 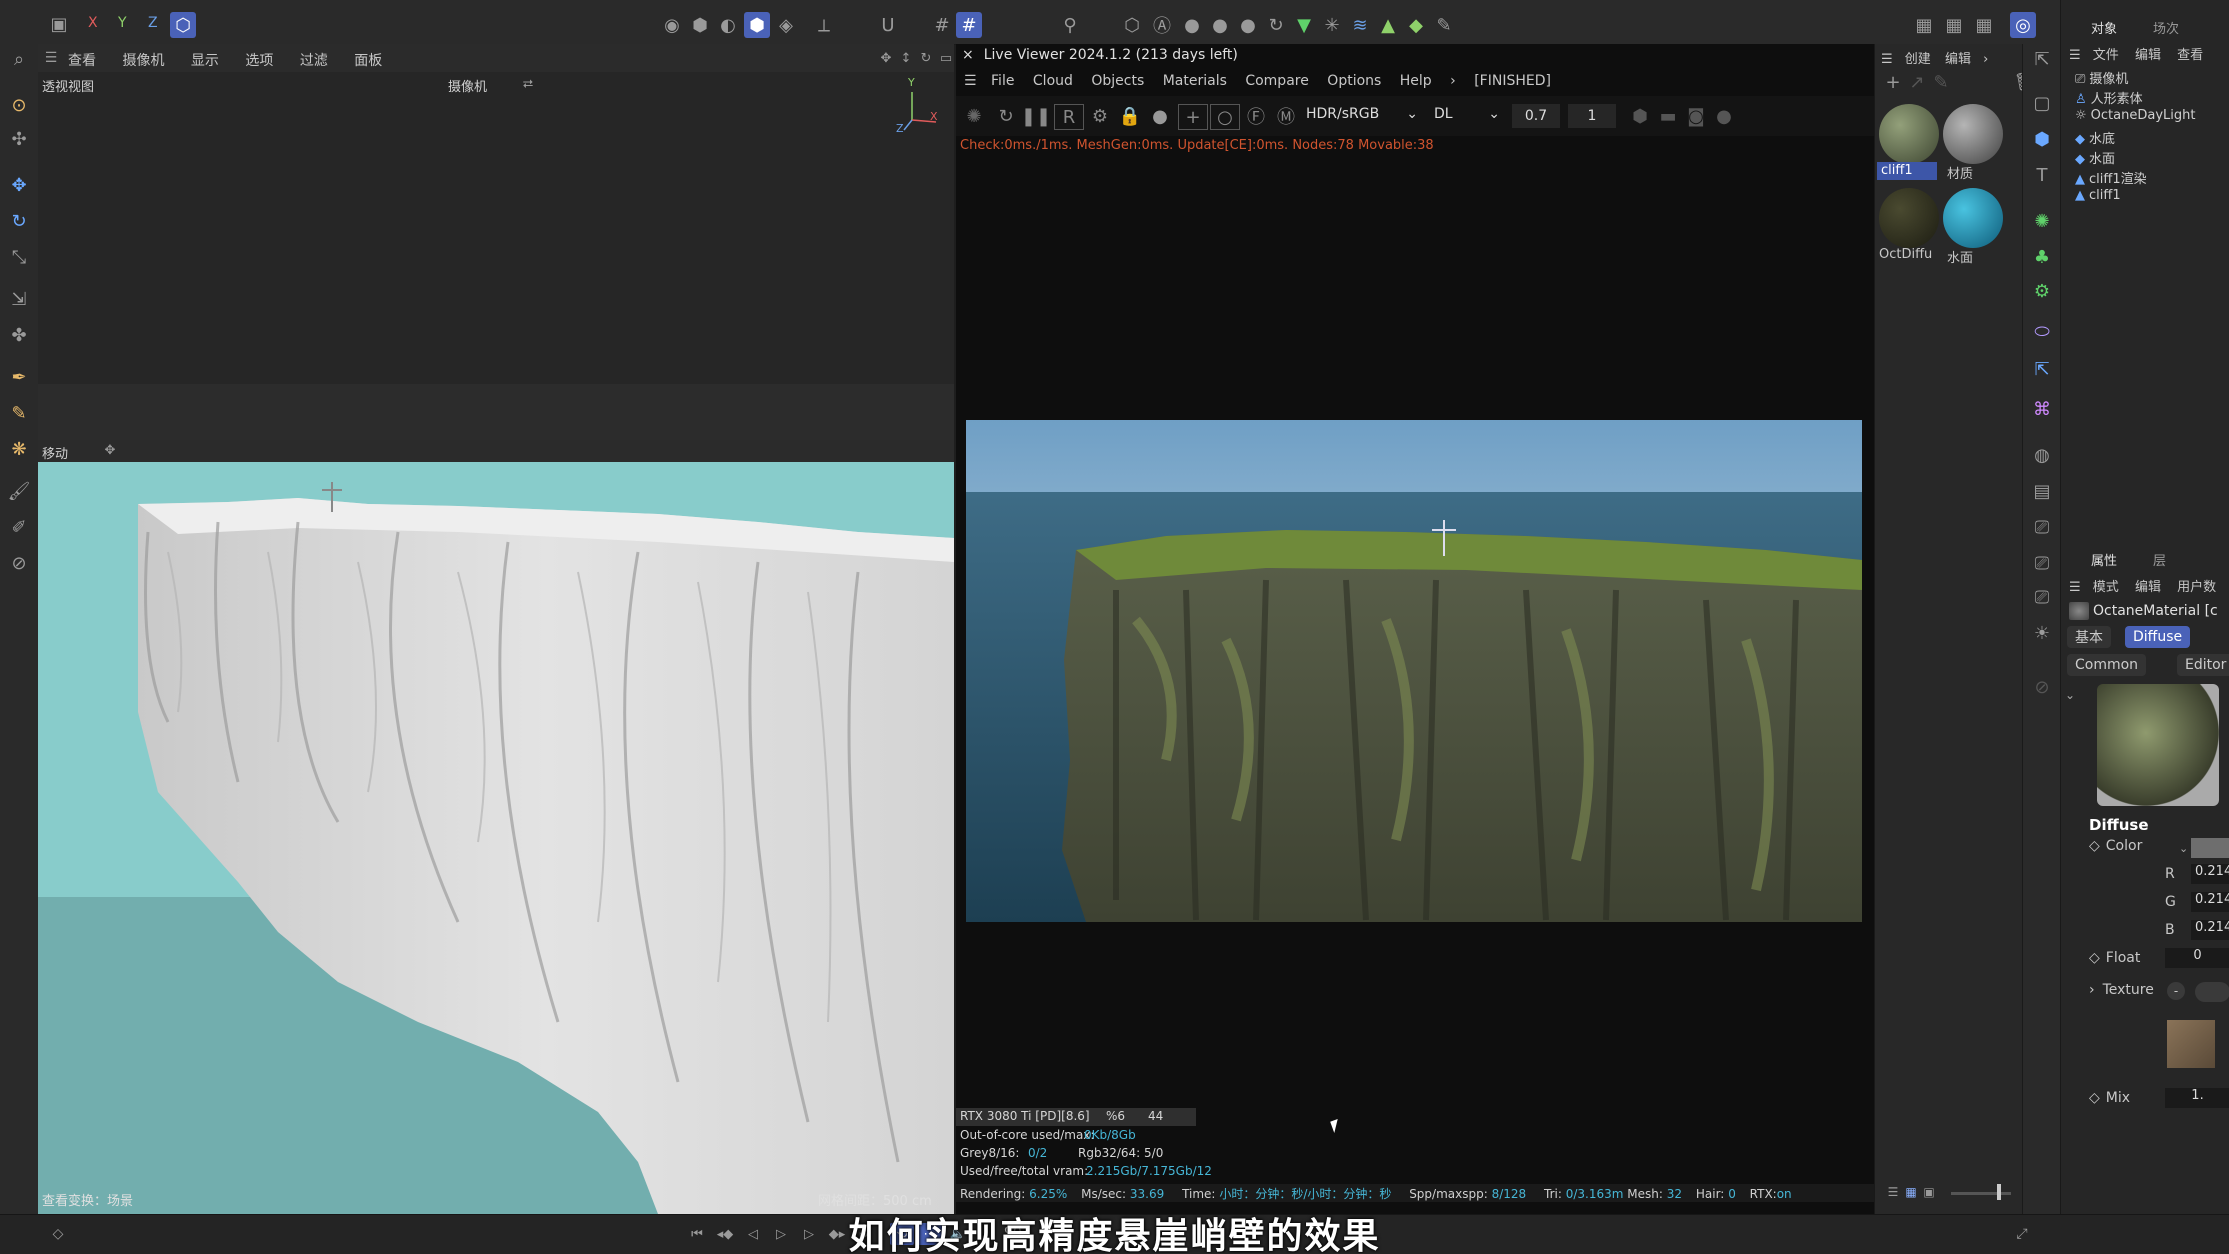 I want to click on restart-icon: ↻, so click(x=1006, y=116).